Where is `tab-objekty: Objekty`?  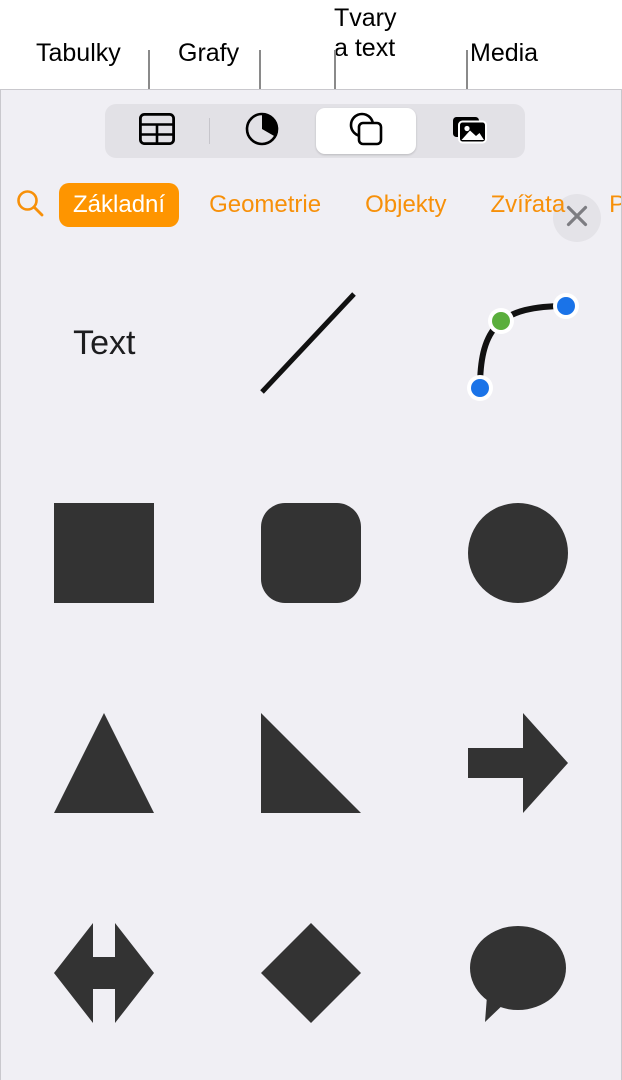
tab-objekty: Objekty is located at coordinates (405, 205).